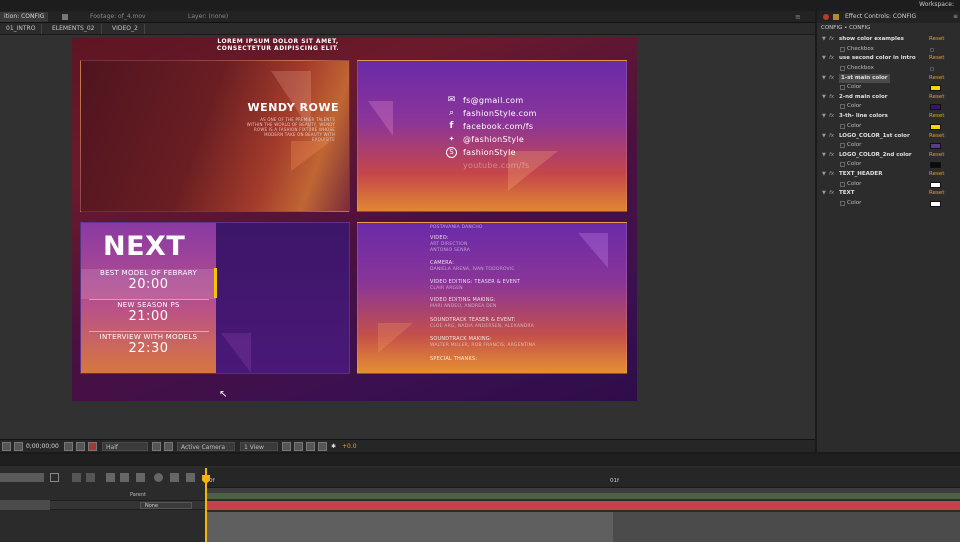 This screenshot has height=542, width=960. I want to click on effect-row: ▼ fx show color examples Reset, so click(888, 40).